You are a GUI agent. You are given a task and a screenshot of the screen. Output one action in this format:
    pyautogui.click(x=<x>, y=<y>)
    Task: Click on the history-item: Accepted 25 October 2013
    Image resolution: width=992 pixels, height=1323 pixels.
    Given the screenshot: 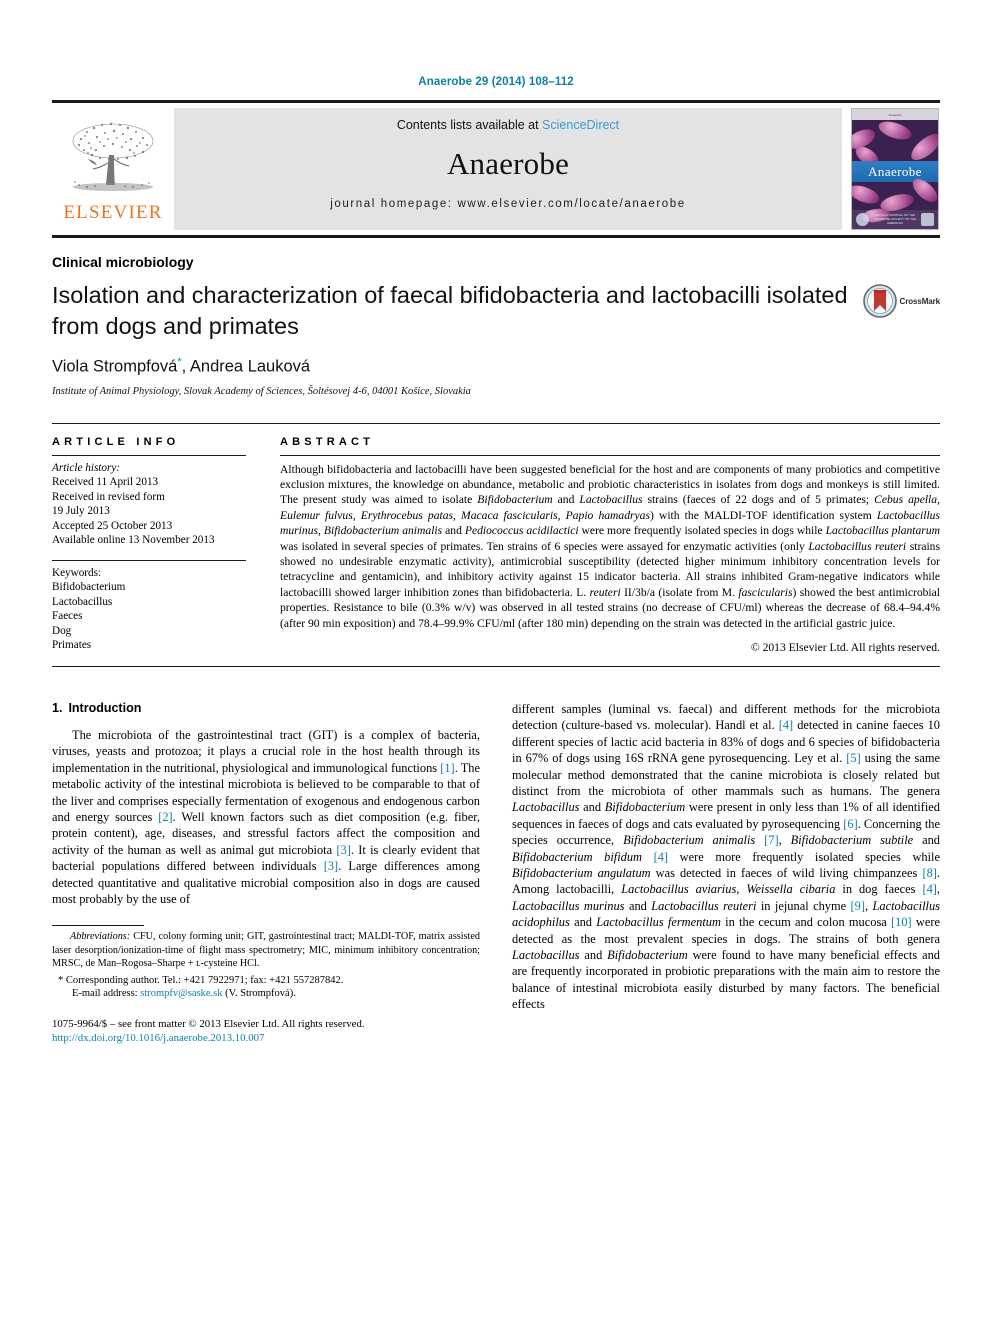 What is the action you would take?
    pyautogui.click(x=112, y=525)
    